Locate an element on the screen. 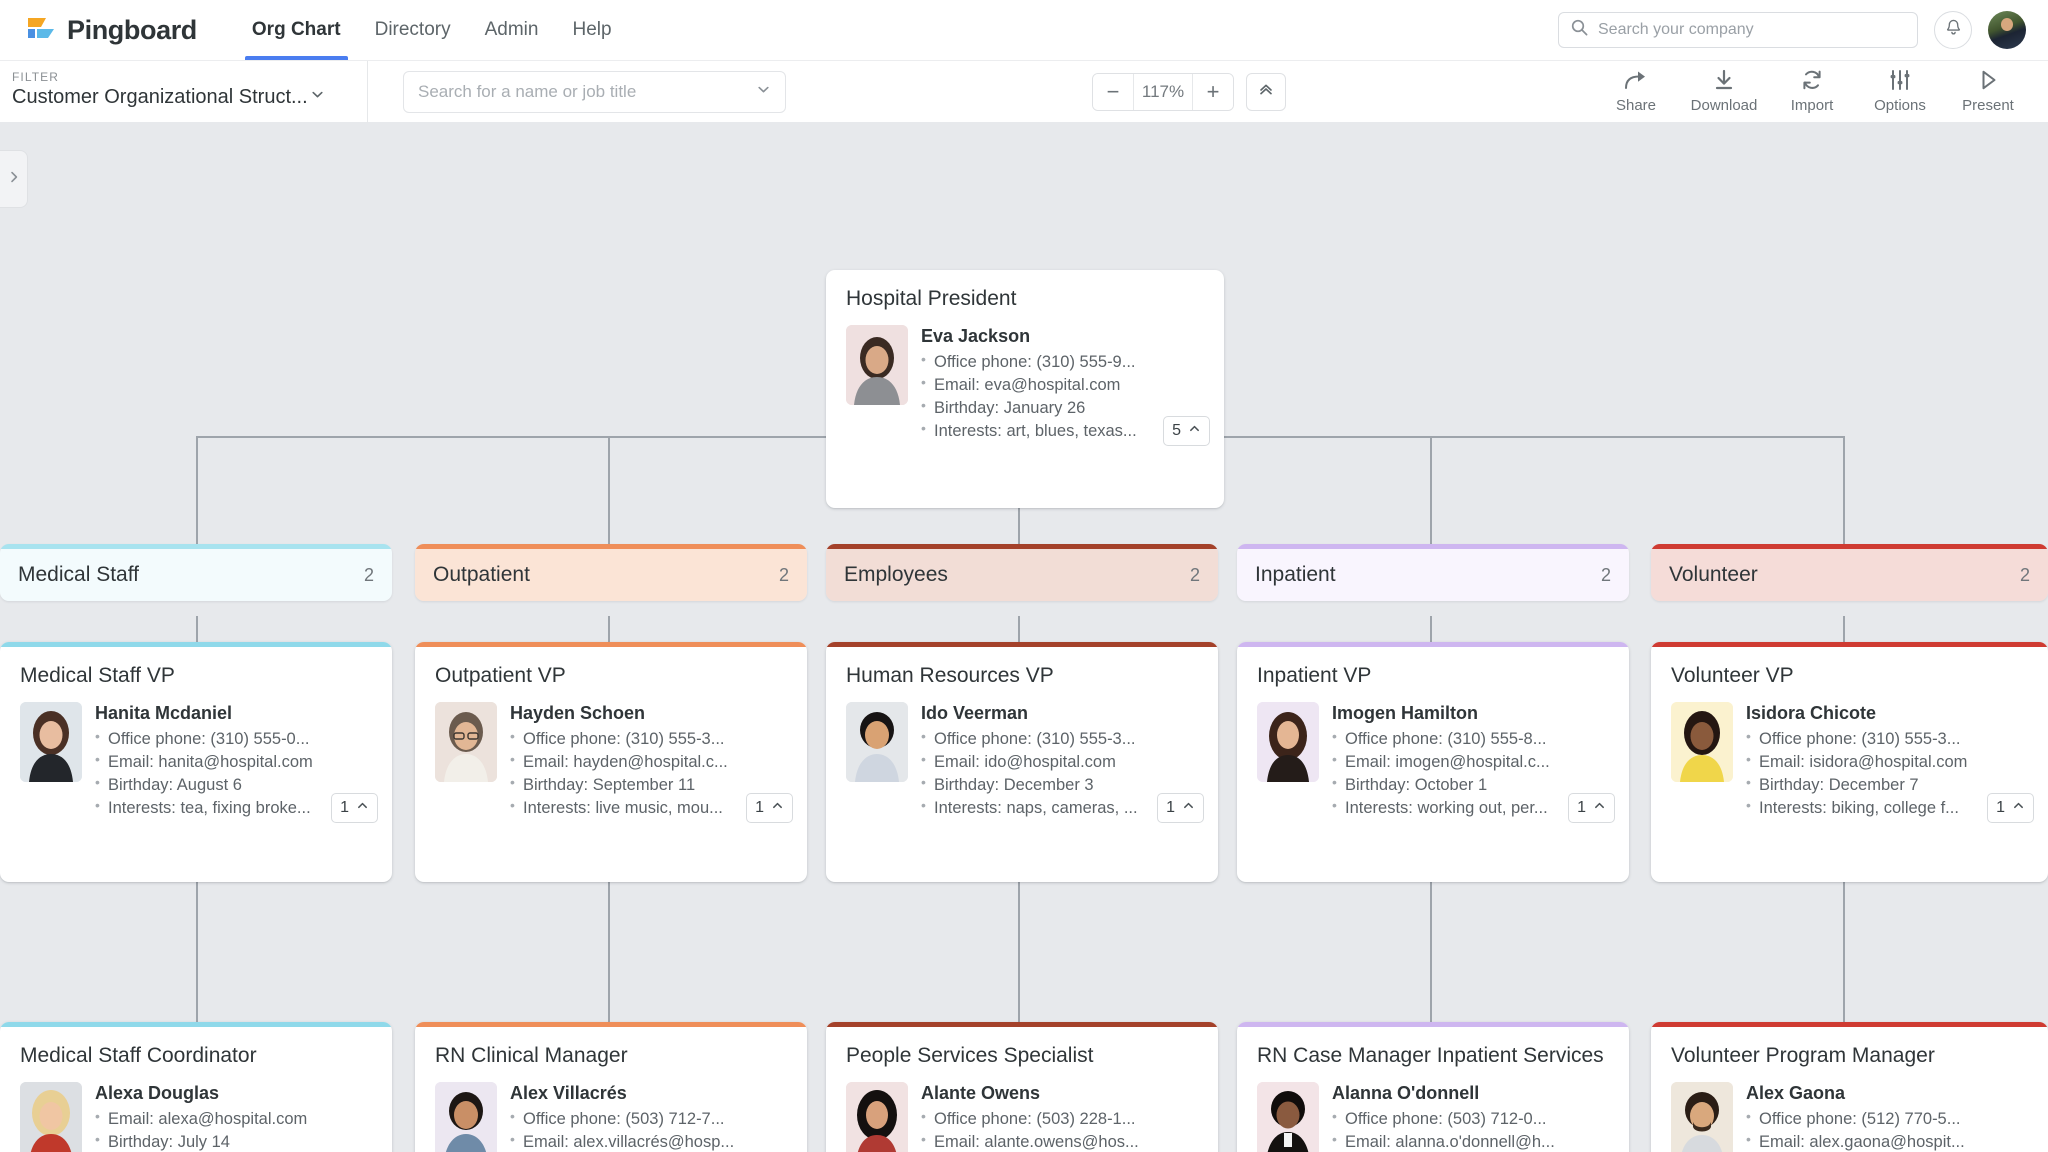 The image size is (2048, 1152). user-avatar is located at coordinates (2007, 30).